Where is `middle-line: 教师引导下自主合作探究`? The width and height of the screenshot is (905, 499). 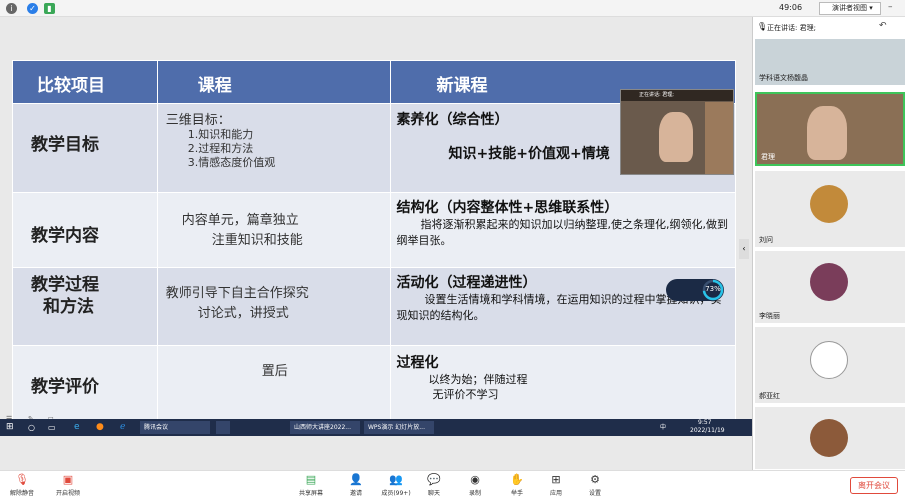 middle-line: 教师引导下自主合作探究 is located at coordinates (237, 293).